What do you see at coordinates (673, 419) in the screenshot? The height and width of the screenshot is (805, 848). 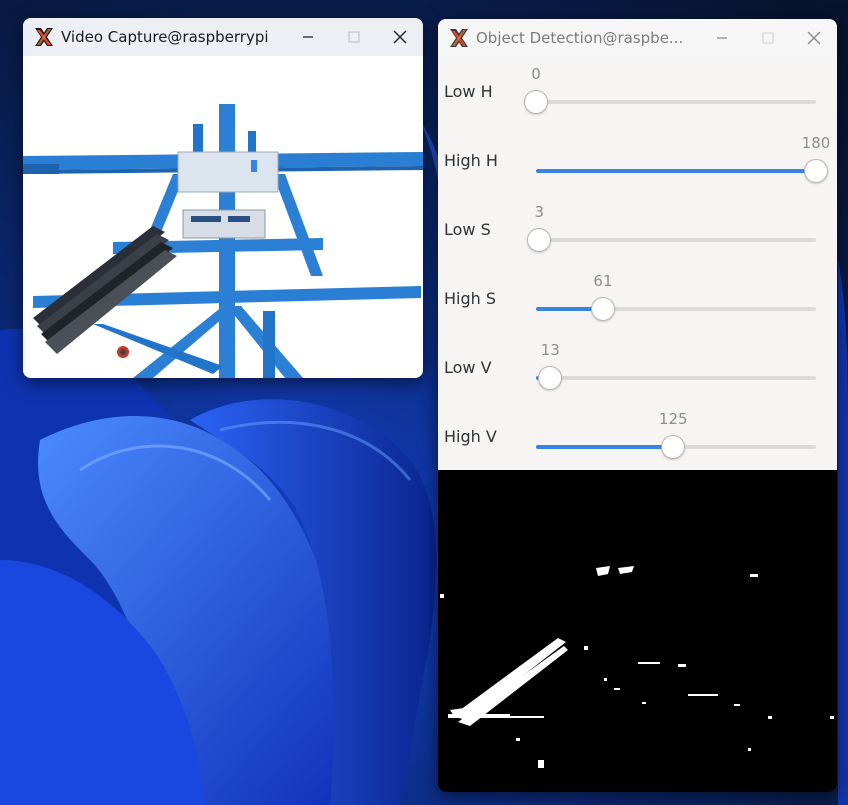 I see `trackbar-value: 125` at bounding box center [673, 419].